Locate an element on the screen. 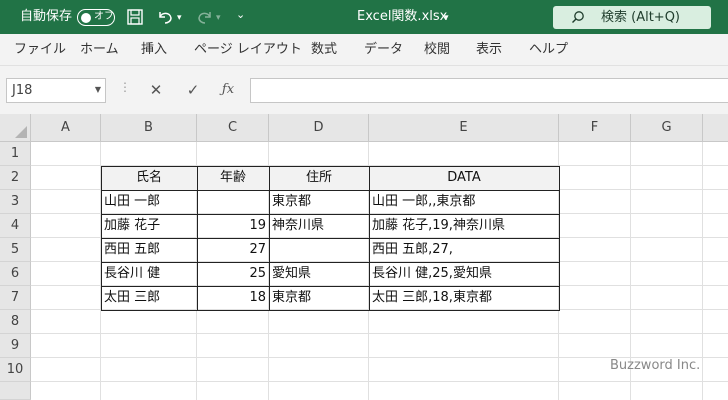 This screenshot has width=728, height=400. search-box: 検索 (Alt+Q) is located at coordinates (632, 17).